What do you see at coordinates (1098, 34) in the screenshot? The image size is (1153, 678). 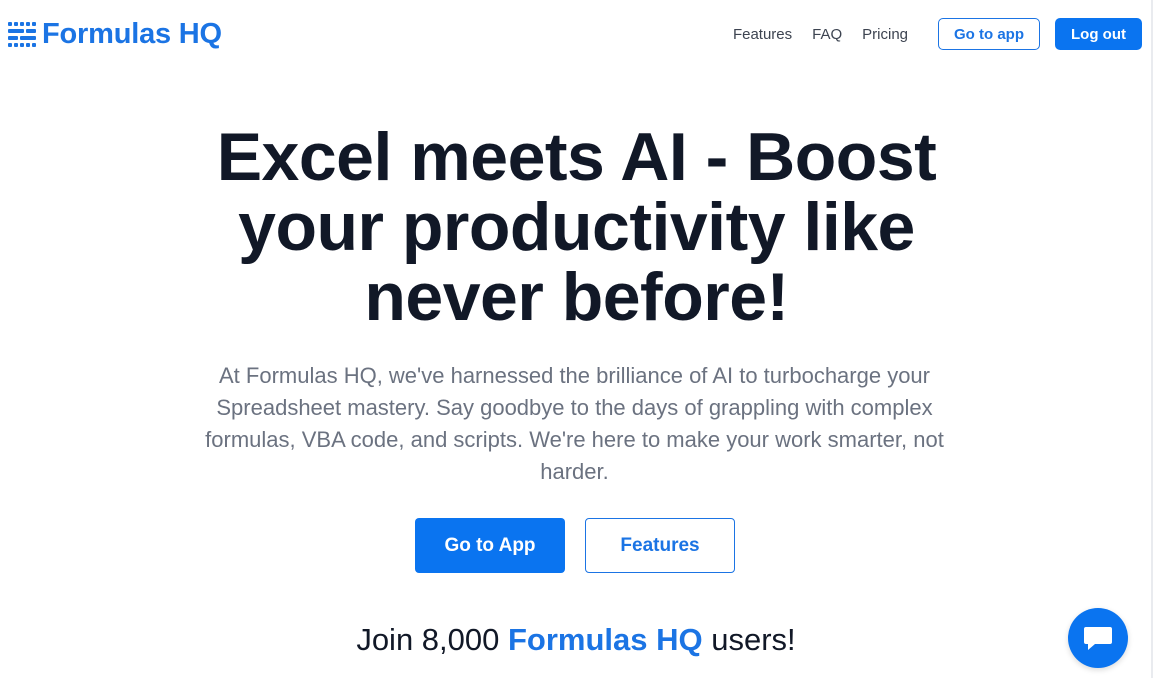 I see `logout-button: Log out` at bounding box center [1098, 34].